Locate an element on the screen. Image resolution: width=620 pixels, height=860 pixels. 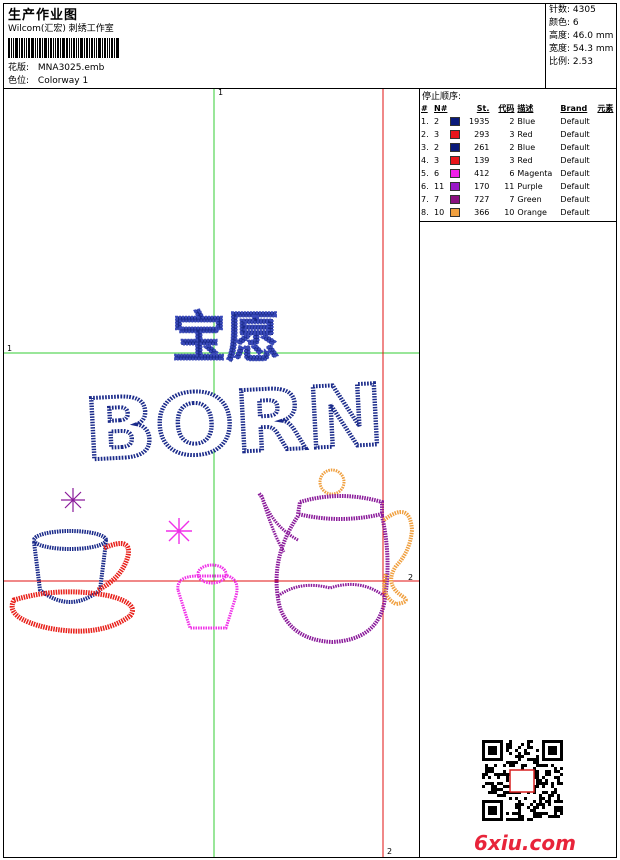
qr-finder is located at coordinates (552, 750).